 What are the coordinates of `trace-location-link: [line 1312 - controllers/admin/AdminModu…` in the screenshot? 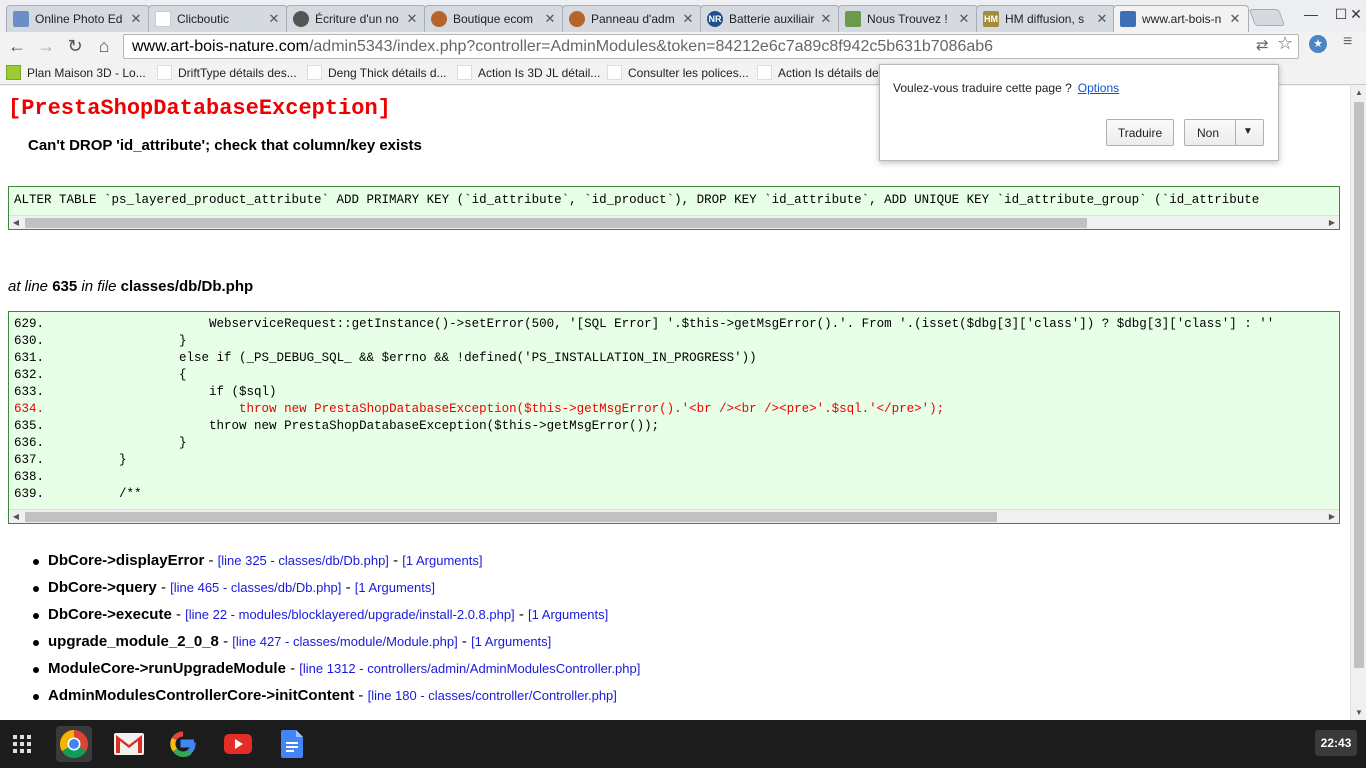 It's located at (469, 668).